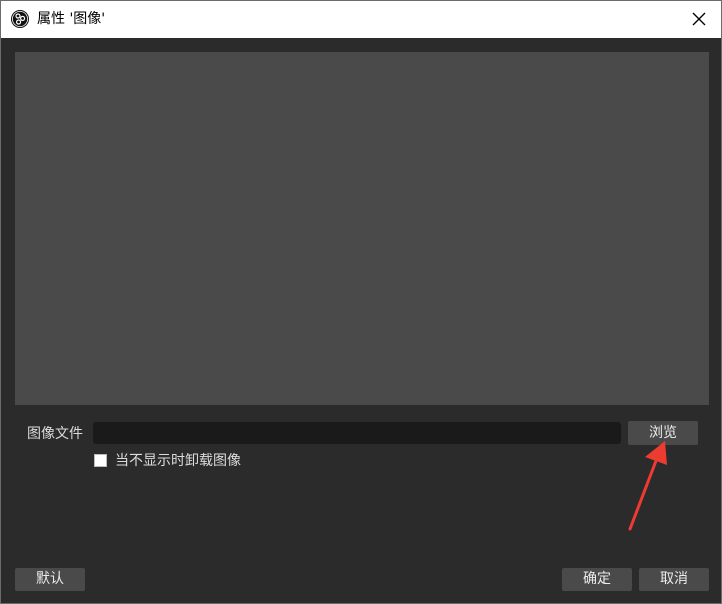  I want to click on annotation-arrow, so click(647, 486).